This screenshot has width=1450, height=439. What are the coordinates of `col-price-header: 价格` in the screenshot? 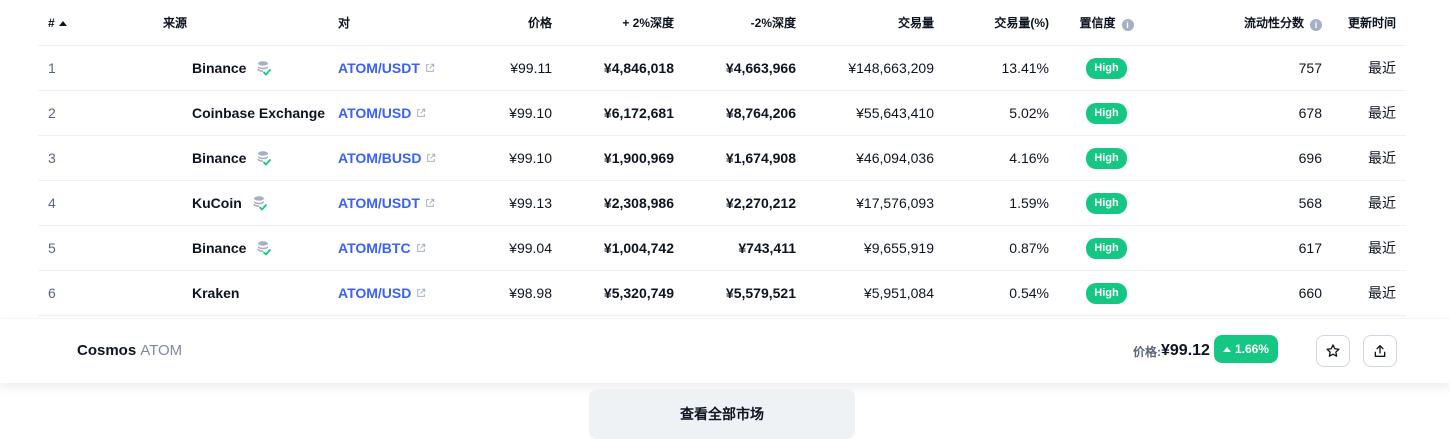 It's located at (520, 23).